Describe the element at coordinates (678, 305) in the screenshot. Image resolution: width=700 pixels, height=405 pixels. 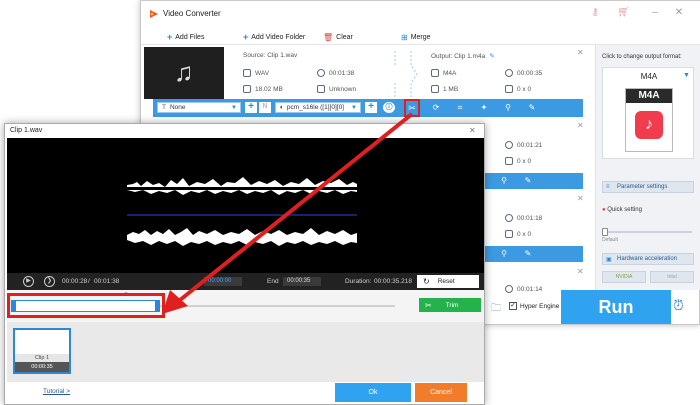
I see `alarm-clock-icon: ⏰︎` at that location.